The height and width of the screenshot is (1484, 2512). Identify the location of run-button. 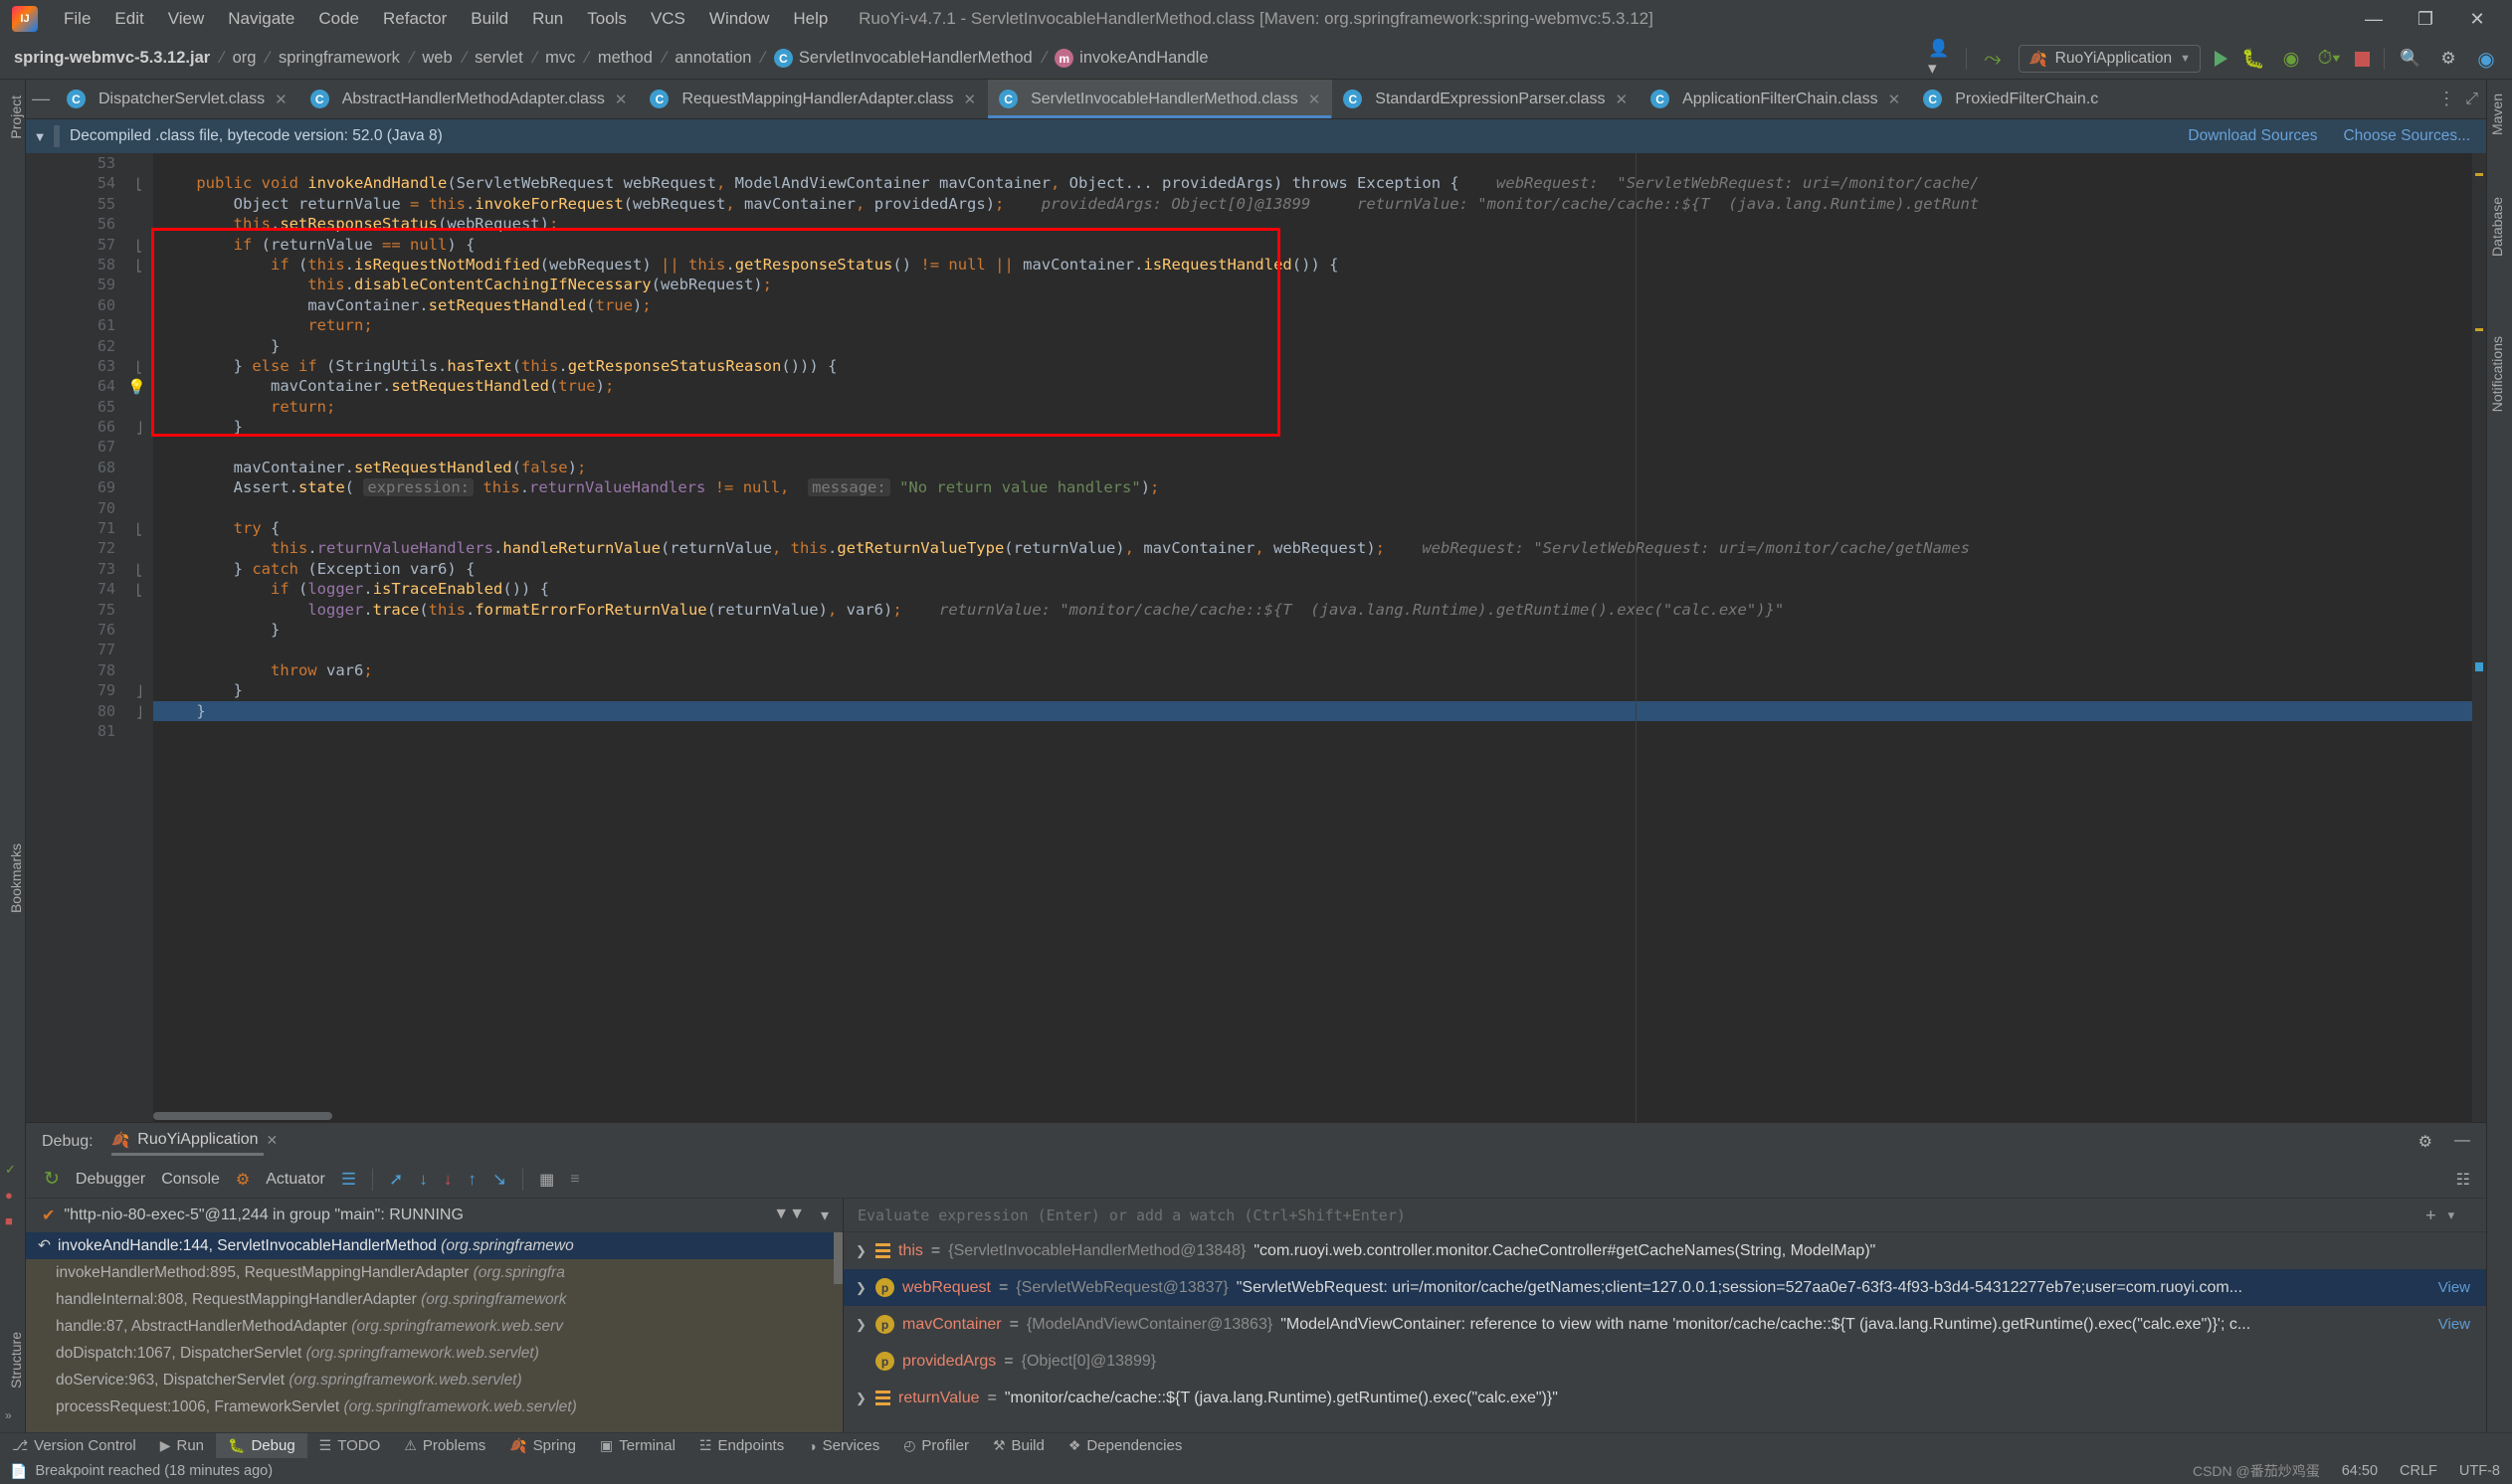
(2221, 59).